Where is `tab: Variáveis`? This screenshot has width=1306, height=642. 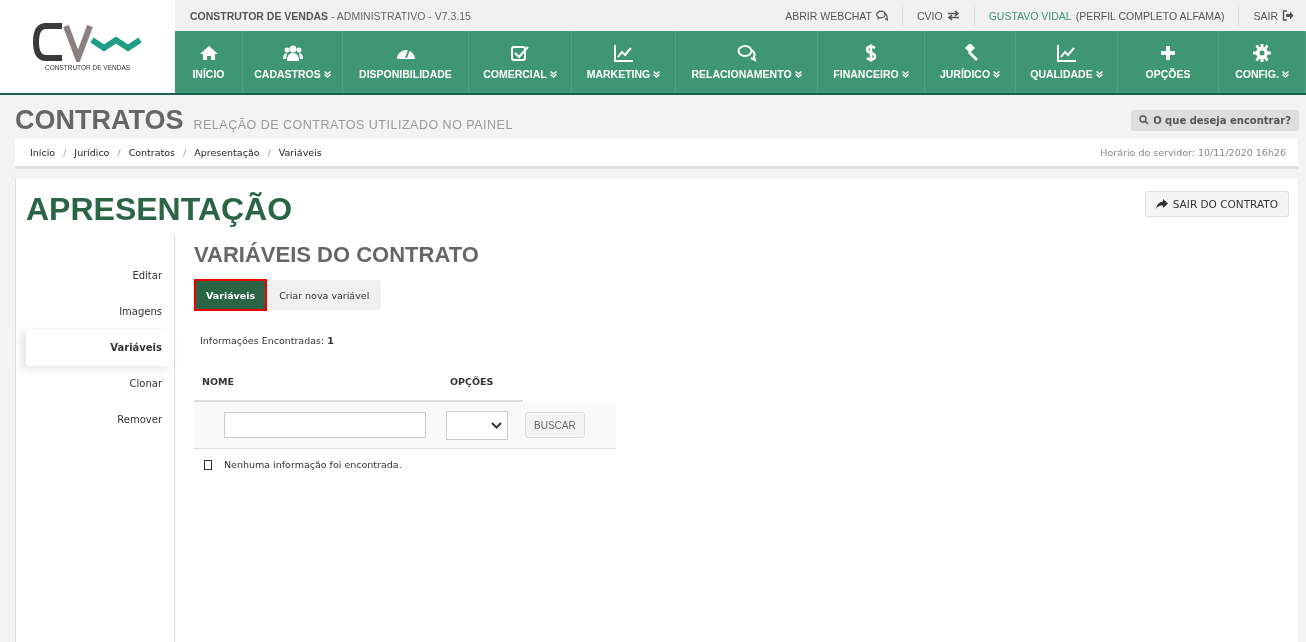
tab: Variáveis is located at coordinates (231, 295).